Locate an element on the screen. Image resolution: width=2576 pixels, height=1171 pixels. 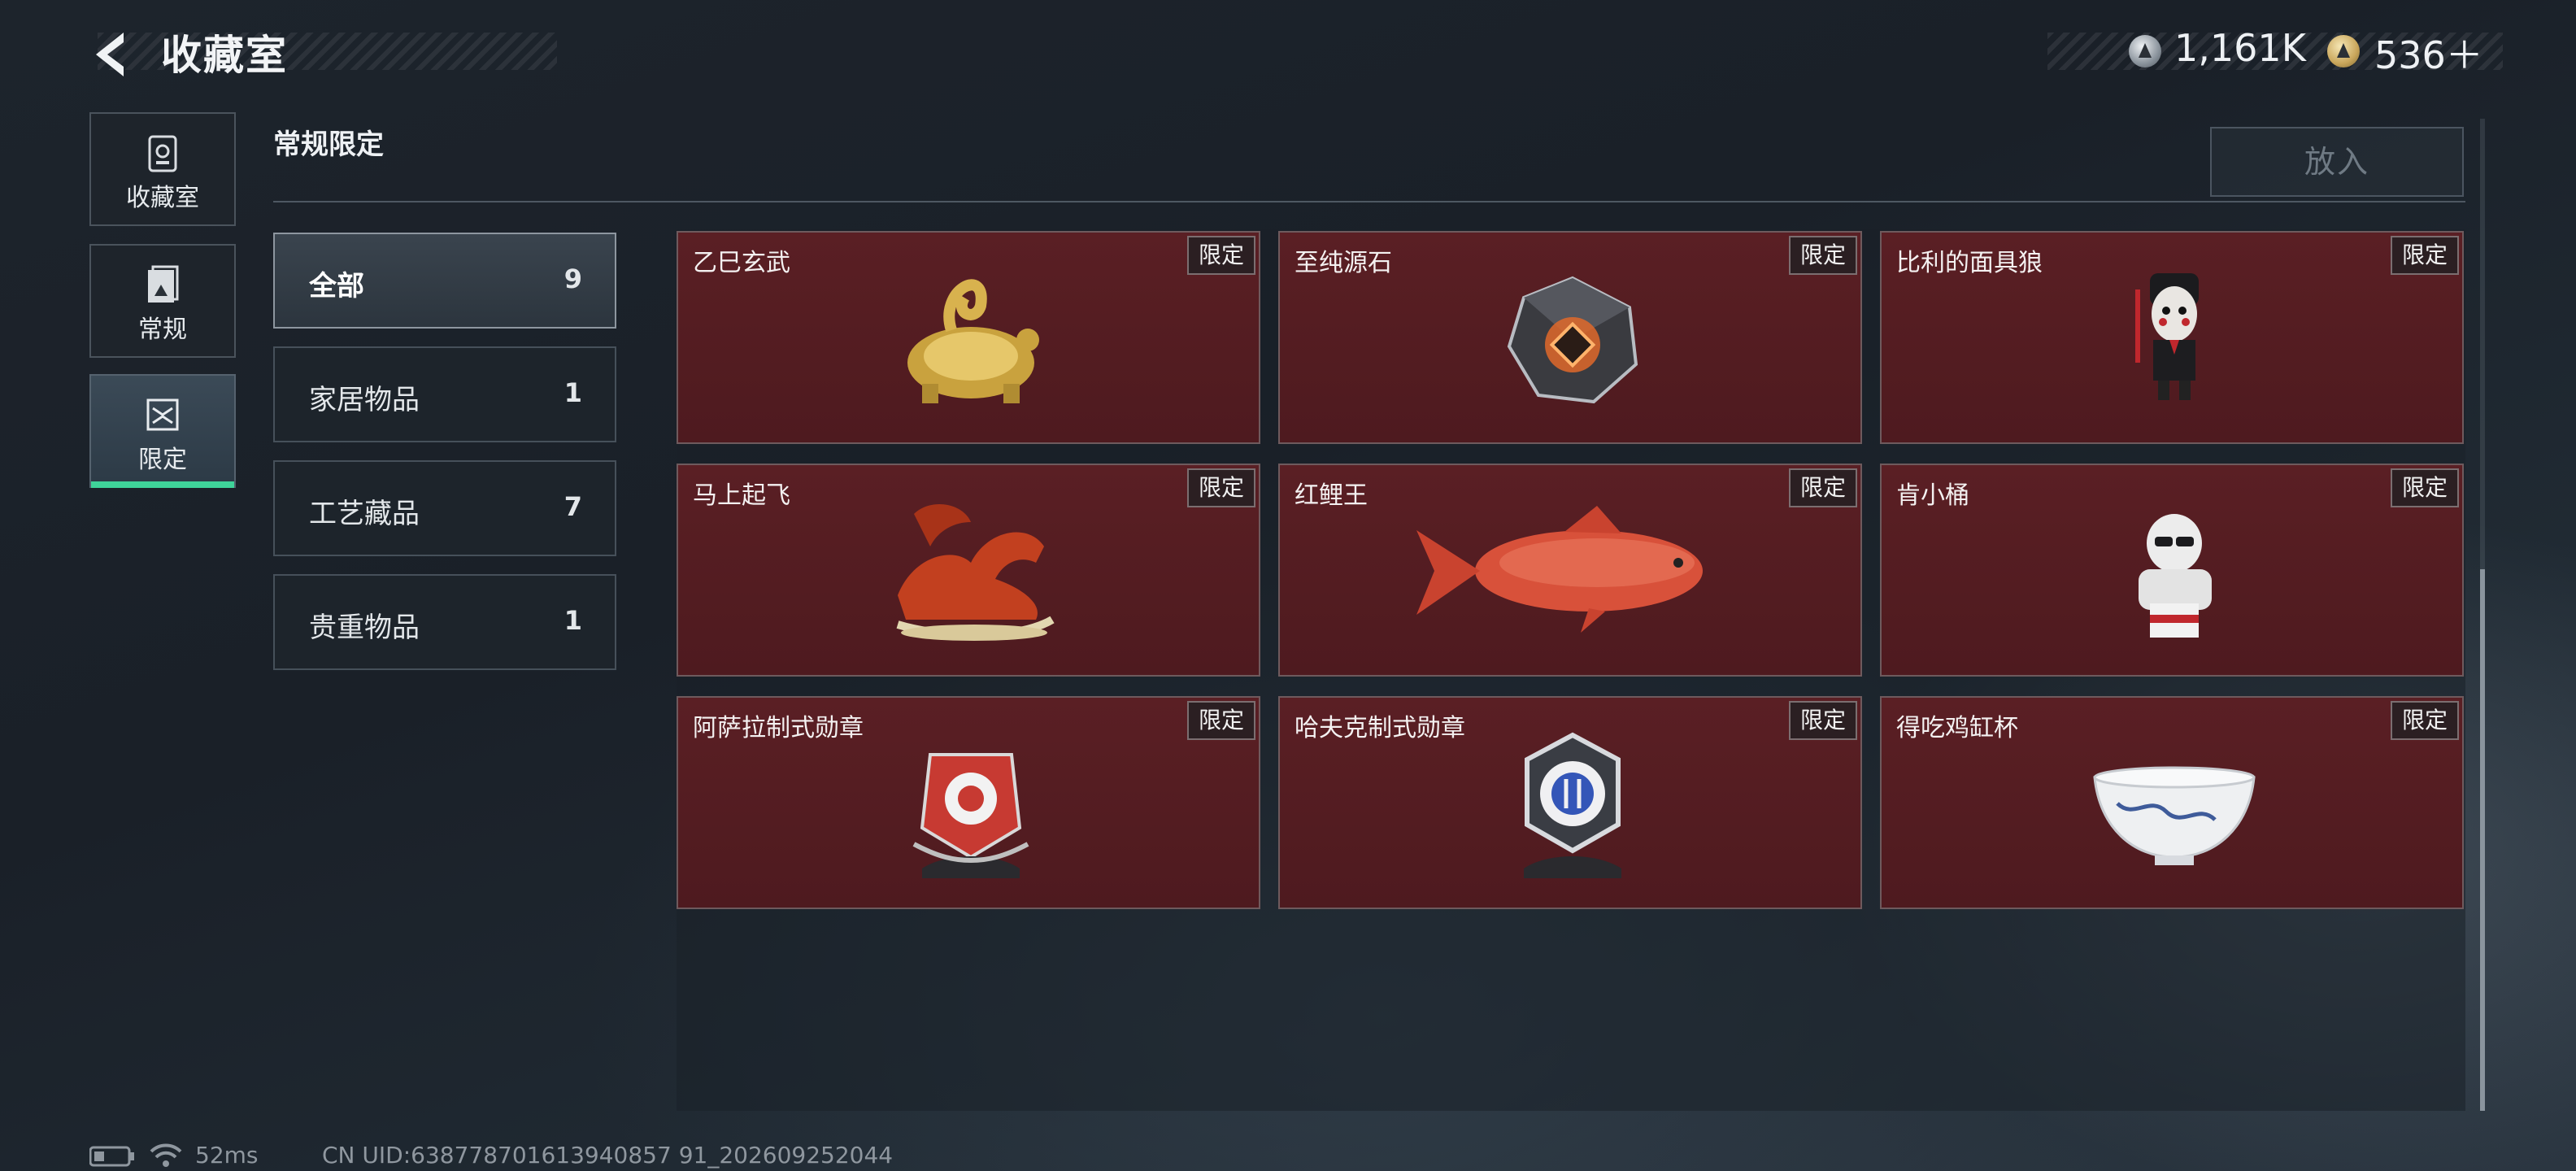
wifi-icon is located at coordinates (166, 1155).